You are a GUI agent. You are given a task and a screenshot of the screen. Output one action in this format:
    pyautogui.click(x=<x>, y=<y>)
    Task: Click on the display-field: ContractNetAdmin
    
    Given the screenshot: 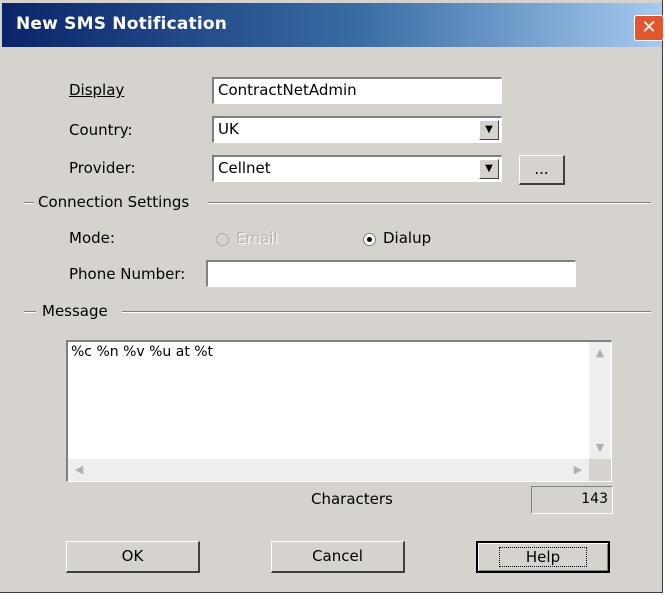 What is the action you would take?
    pyautogui.click(x=357, y=90)
    